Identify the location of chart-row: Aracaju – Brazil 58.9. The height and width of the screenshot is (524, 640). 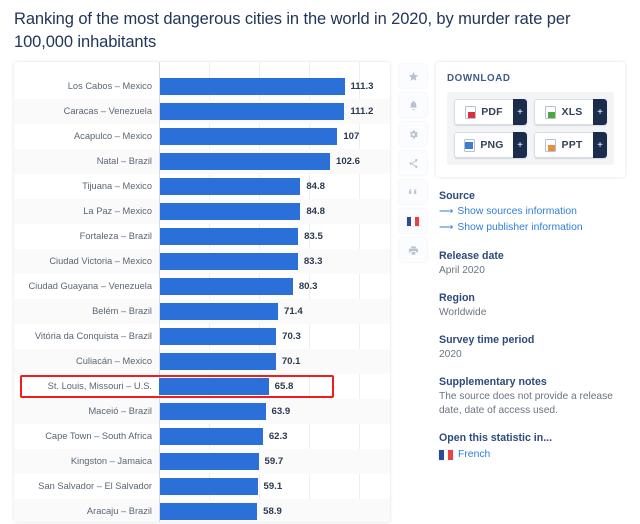
(202, 510).